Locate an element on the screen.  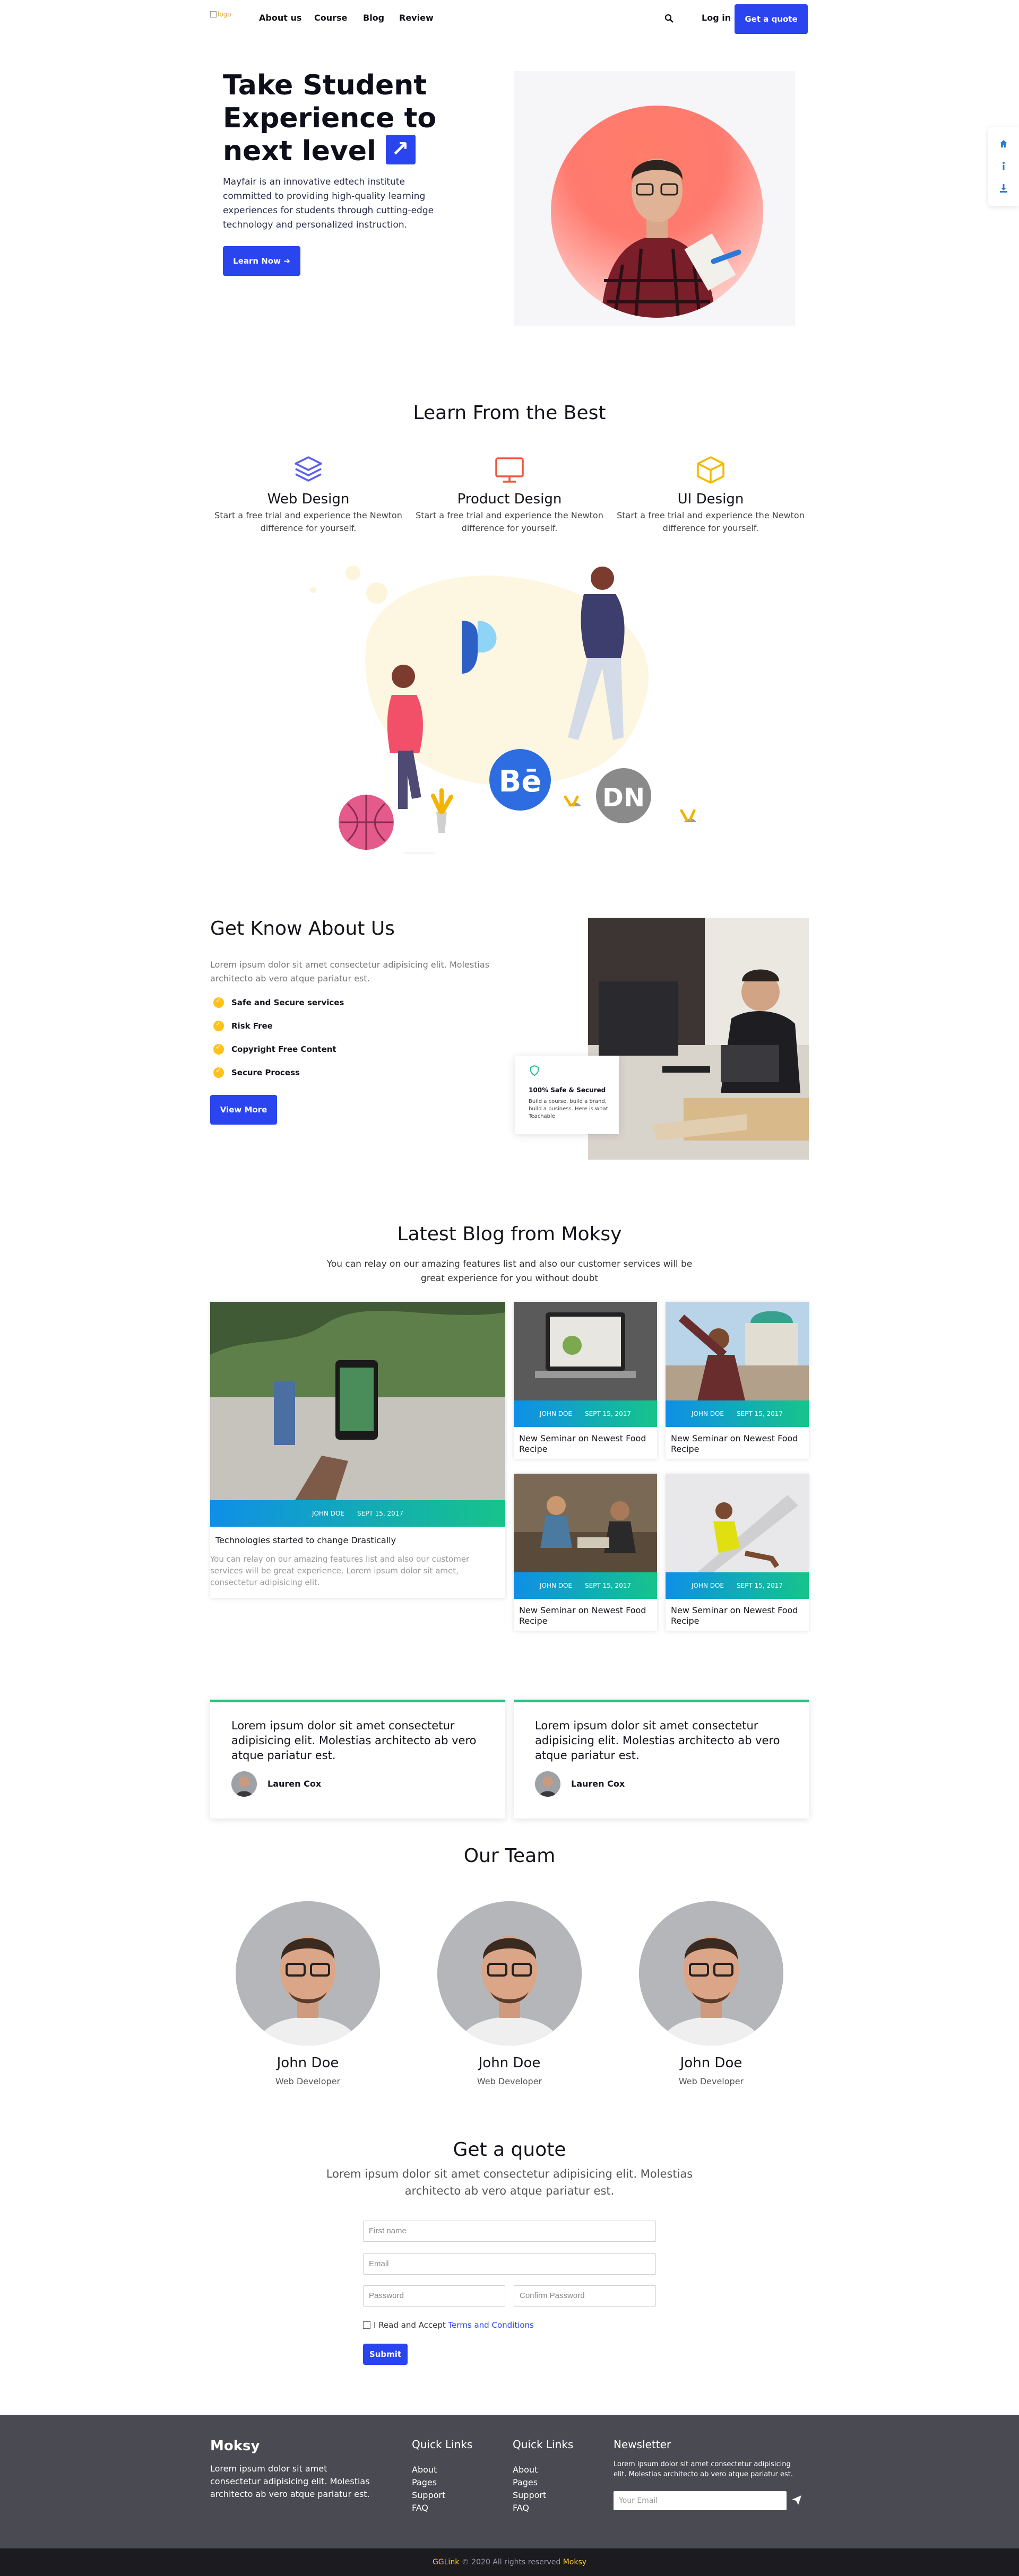
home-icon is located at coordinates (1004, 144).